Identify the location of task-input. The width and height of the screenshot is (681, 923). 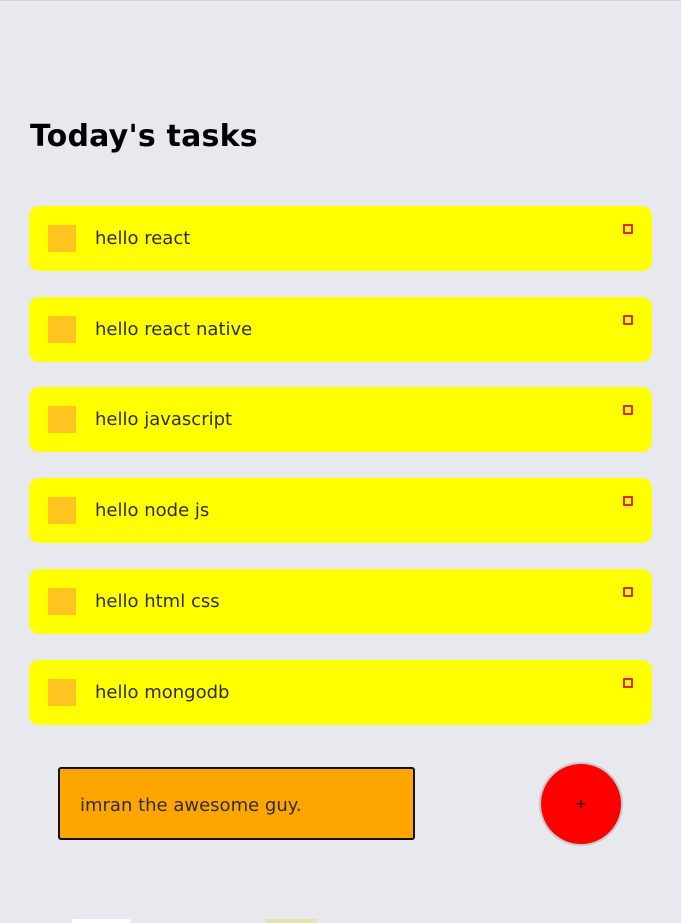
(240, 805).